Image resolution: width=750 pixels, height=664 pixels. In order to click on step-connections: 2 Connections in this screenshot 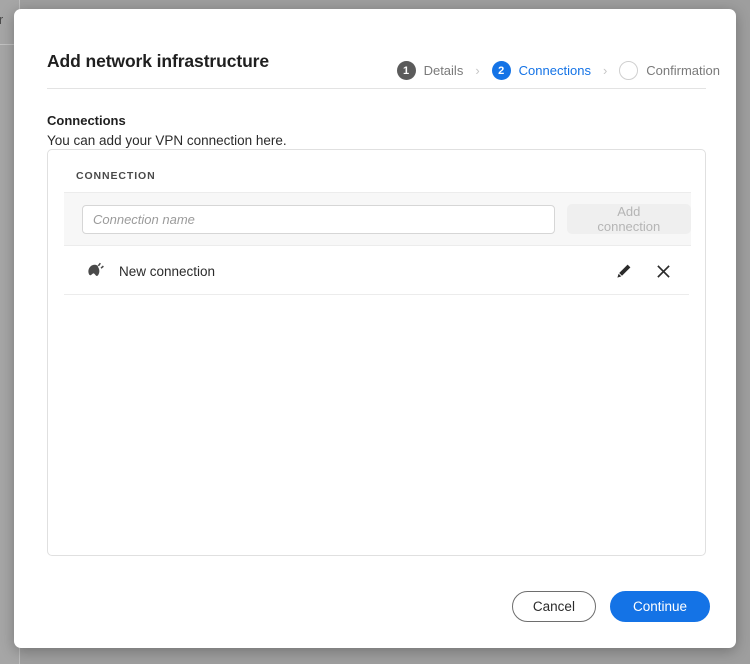, I will do `click(541, 70)`.